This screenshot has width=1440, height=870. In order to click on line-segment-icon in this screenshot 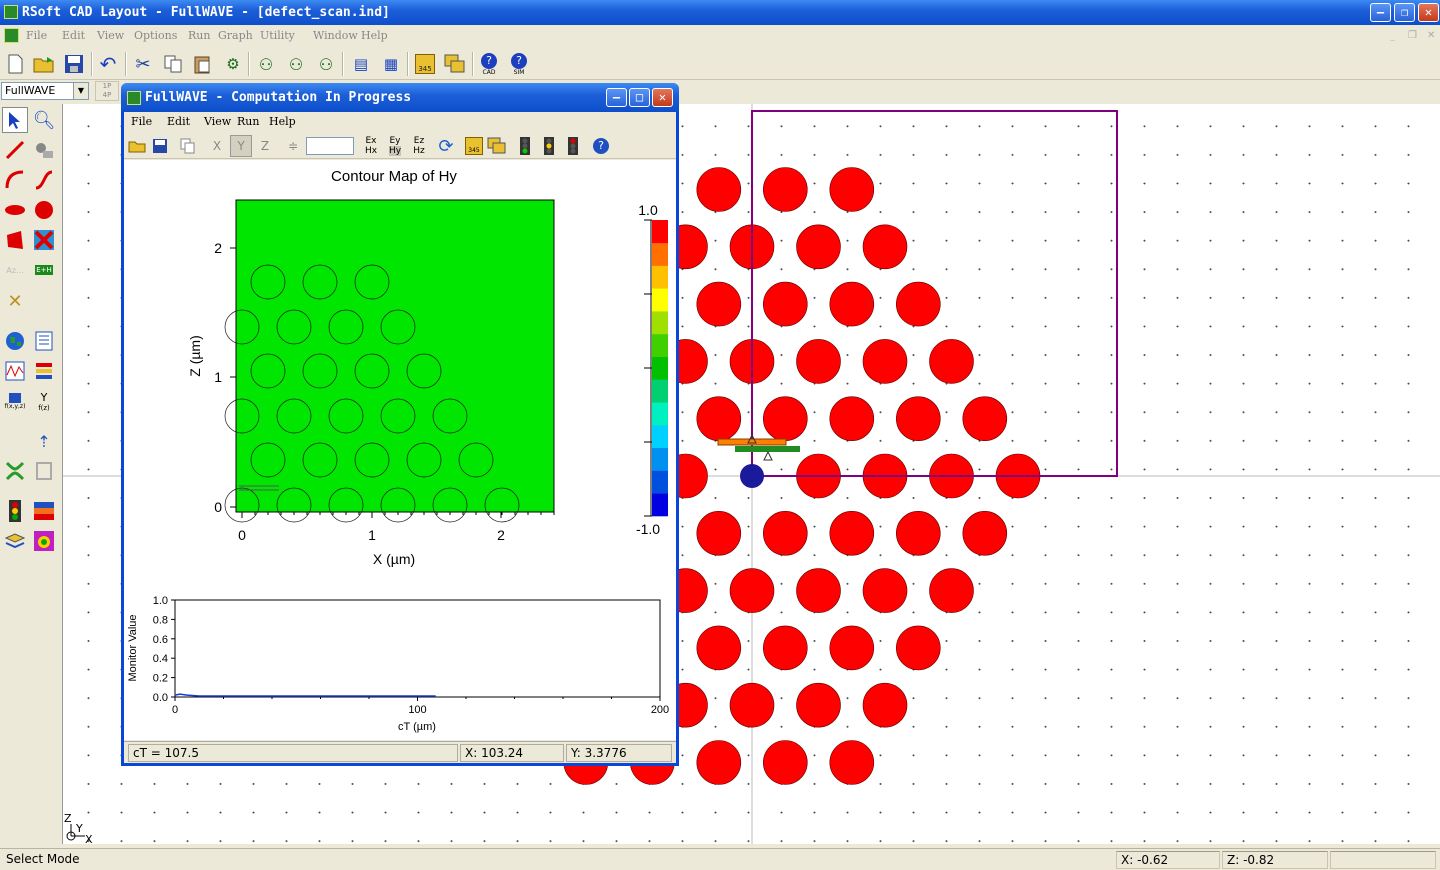, I will do `click(15, 150)`.